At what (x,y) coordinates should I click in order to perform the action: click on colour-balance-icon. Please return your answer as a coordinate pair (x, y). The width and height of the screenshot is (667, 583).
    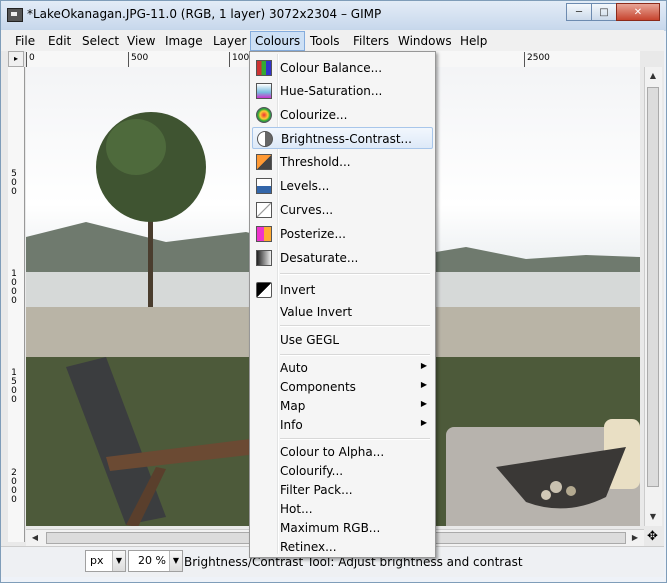
    Looking at the image, I should click on (264, 68).